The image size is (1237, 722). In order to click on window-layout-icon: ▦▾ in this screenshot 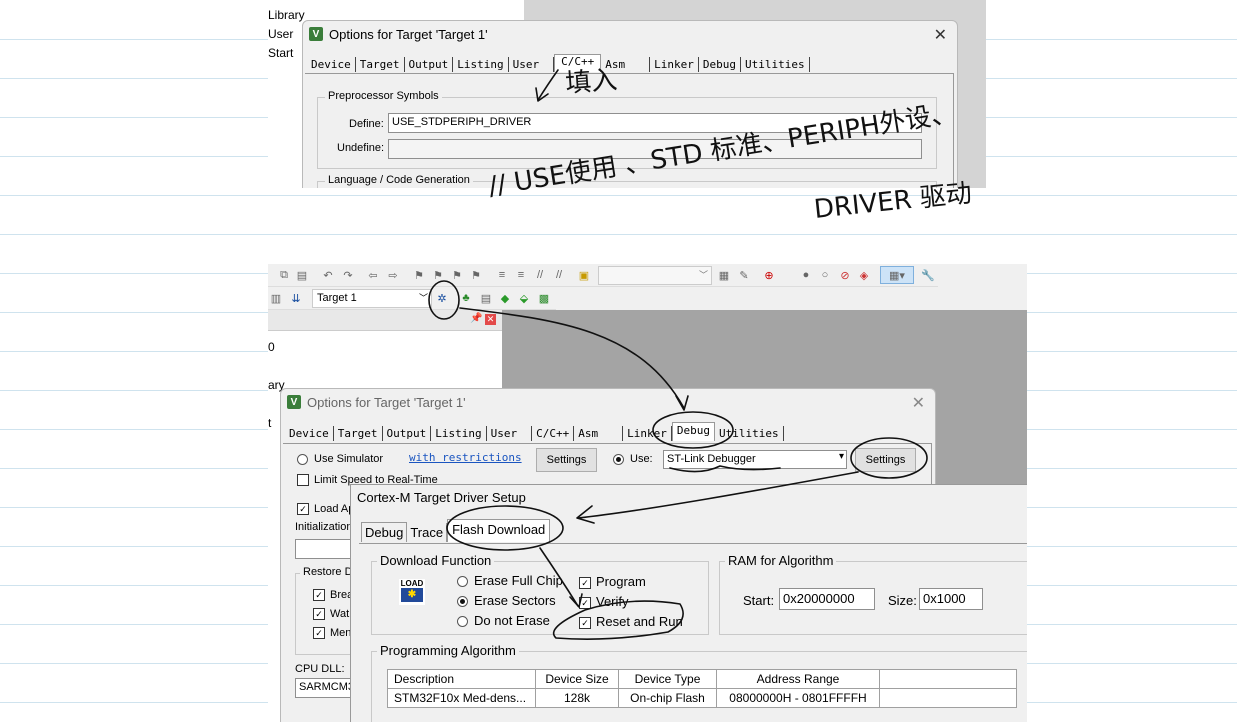, I will do `click(897, 275)`.